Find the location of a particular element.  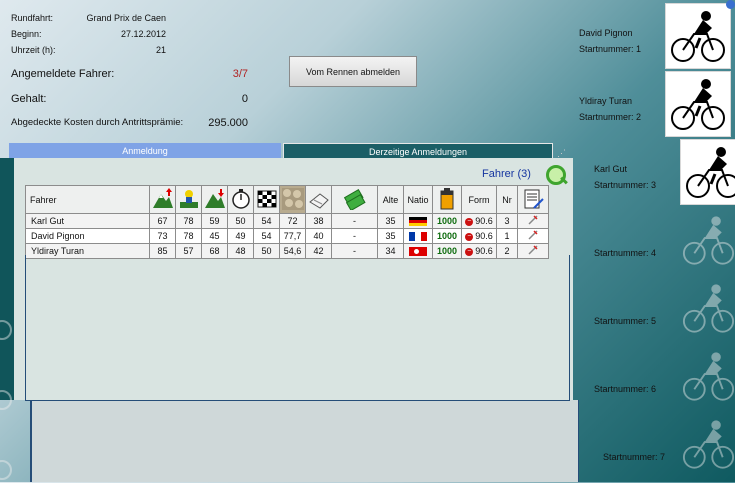

stat-cell: 38 is located at coordinates (318, 221).